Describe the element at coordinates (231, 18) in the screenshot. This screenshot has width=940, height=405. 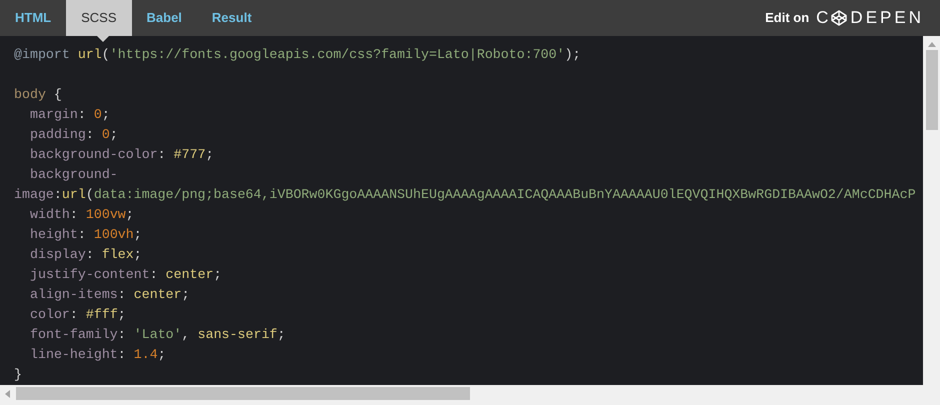
I see `editor-tab: Result` at that location.